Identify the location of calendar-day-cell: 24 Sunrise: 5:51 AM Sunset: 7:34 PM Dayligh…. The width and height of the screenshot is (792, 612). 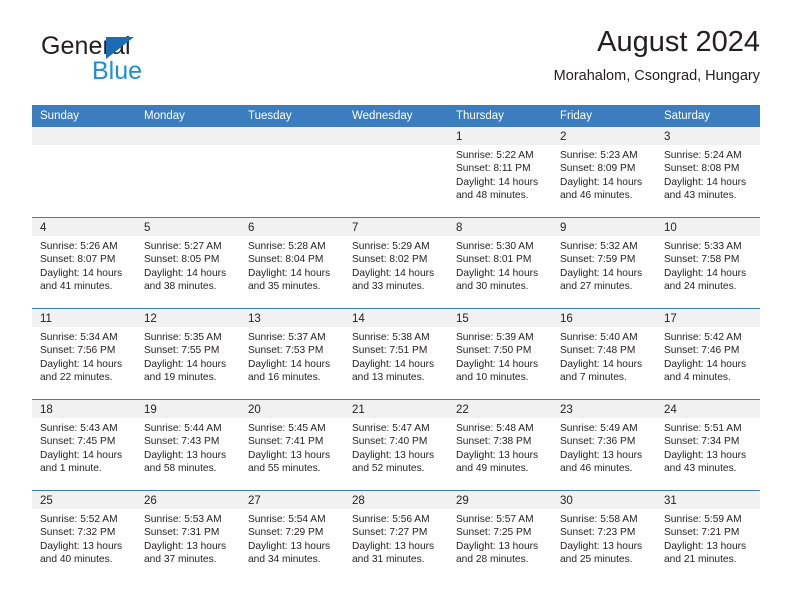
(708, 445).